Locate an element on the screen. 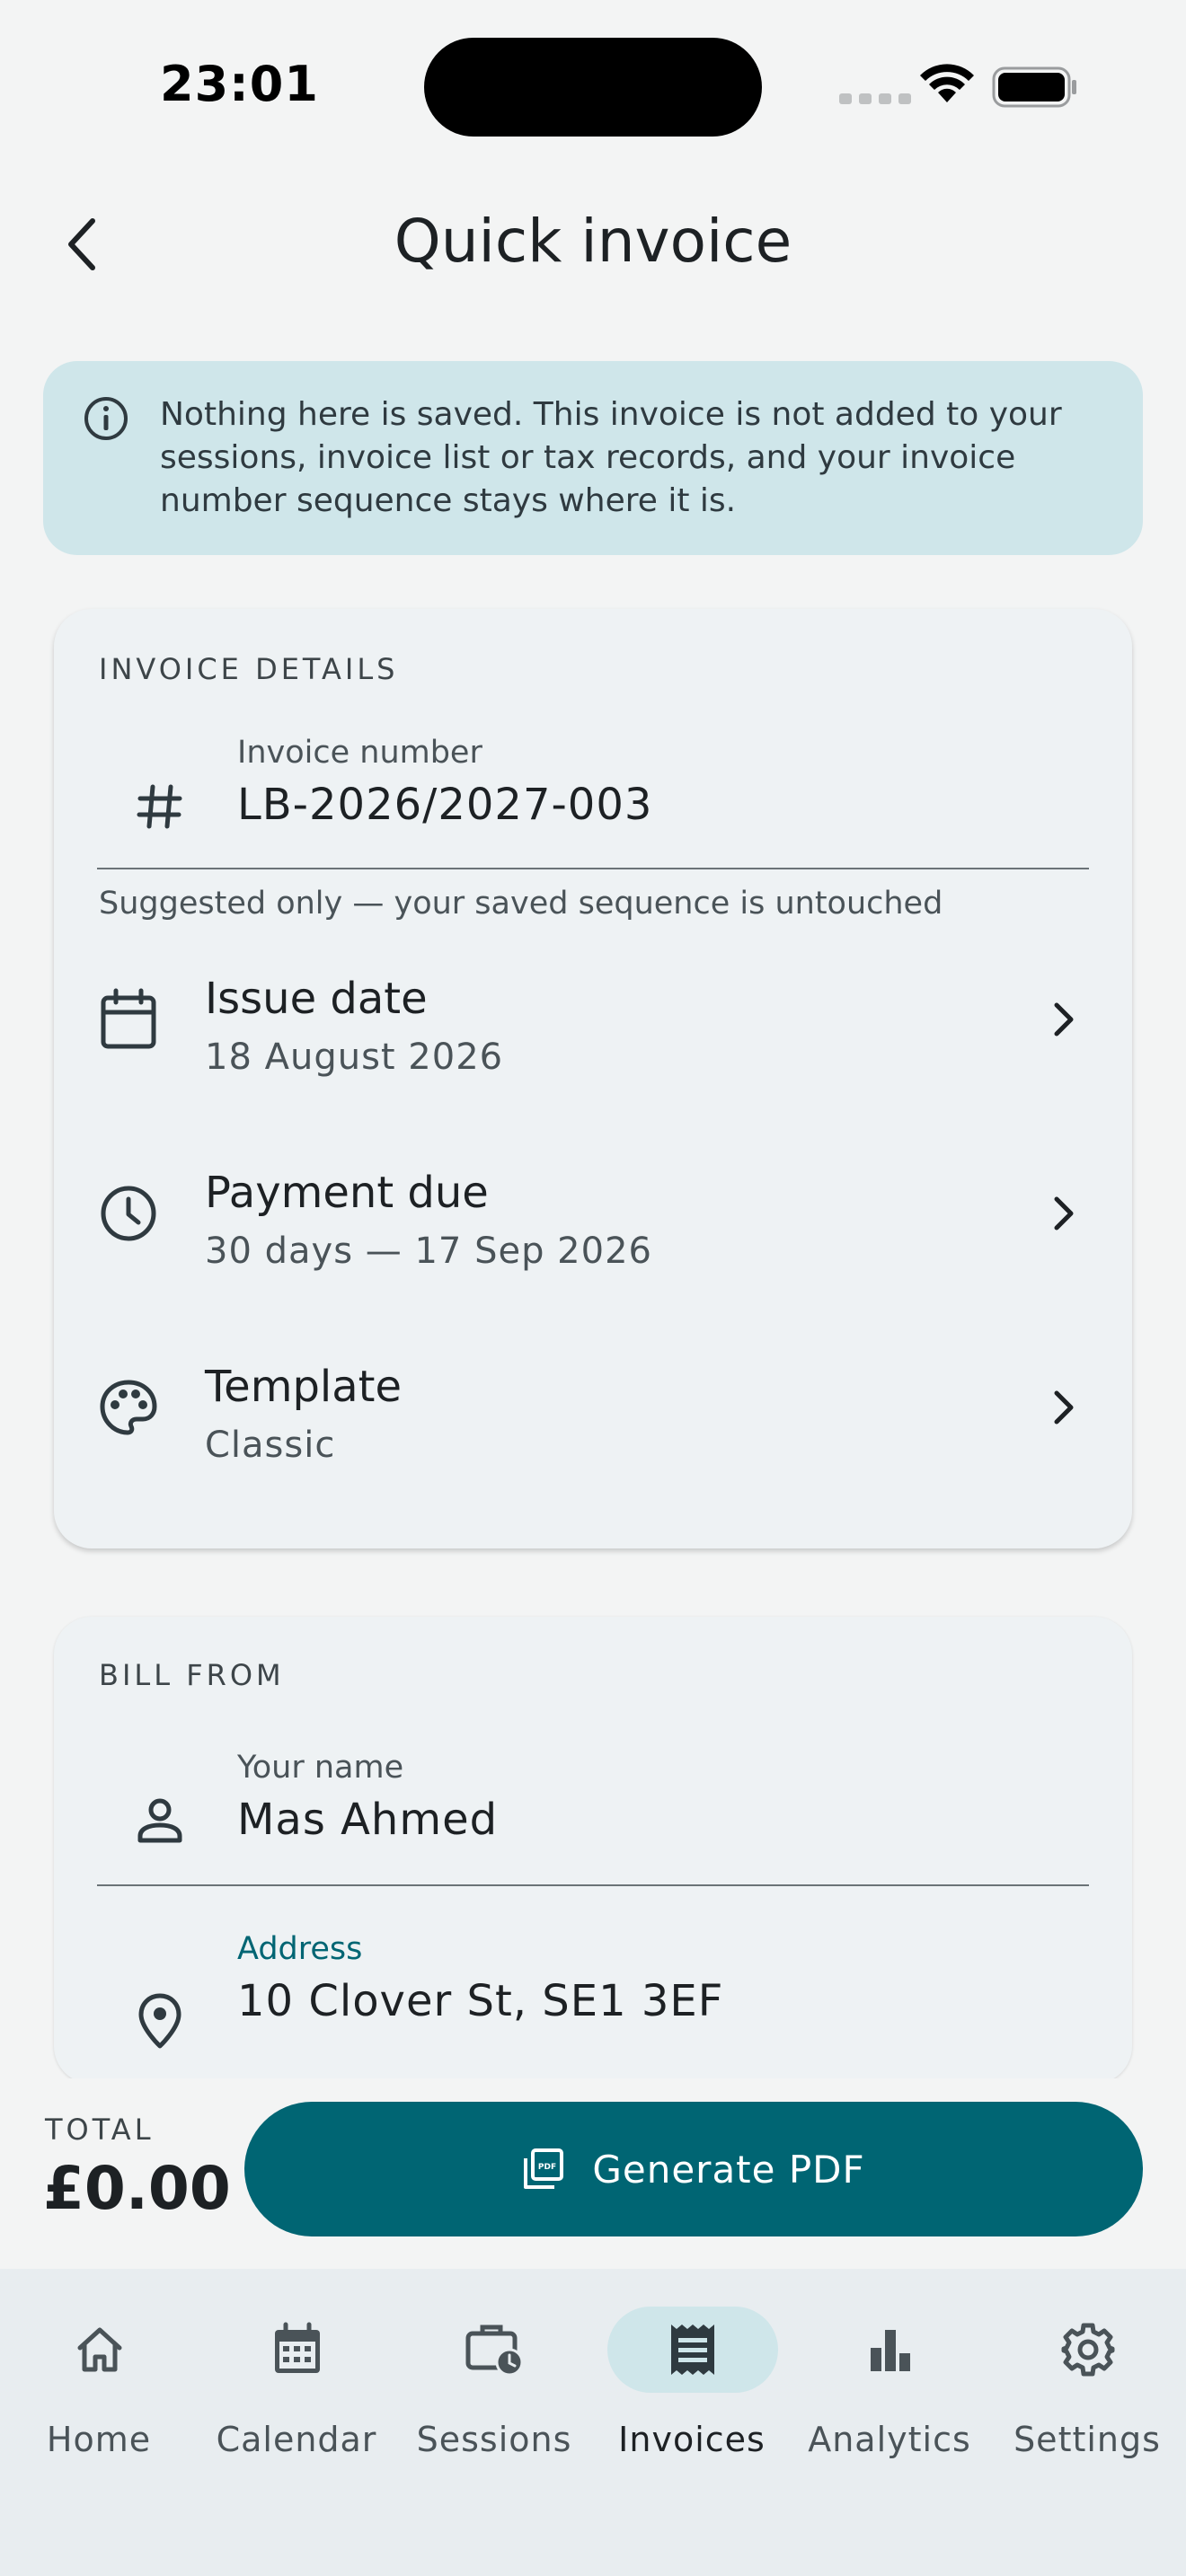 The height and width of the screenshot is (2576, 1186). nav-item-calendar: Calendar is located at coordinates (296, 2392).